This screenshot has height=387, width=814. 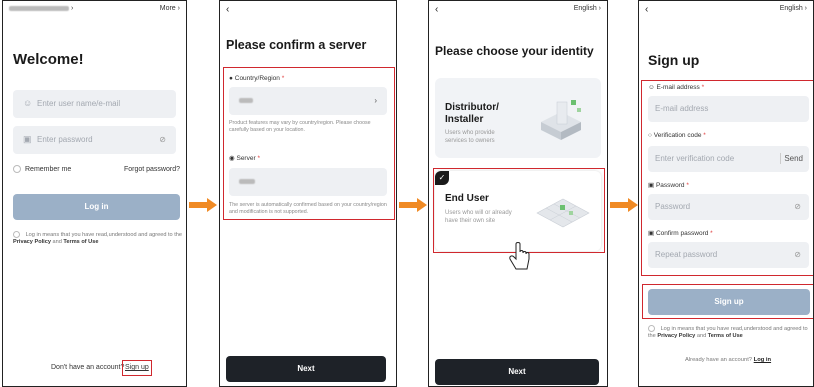 I want to click on top-bar: ‹, so click(x=308, y=11).